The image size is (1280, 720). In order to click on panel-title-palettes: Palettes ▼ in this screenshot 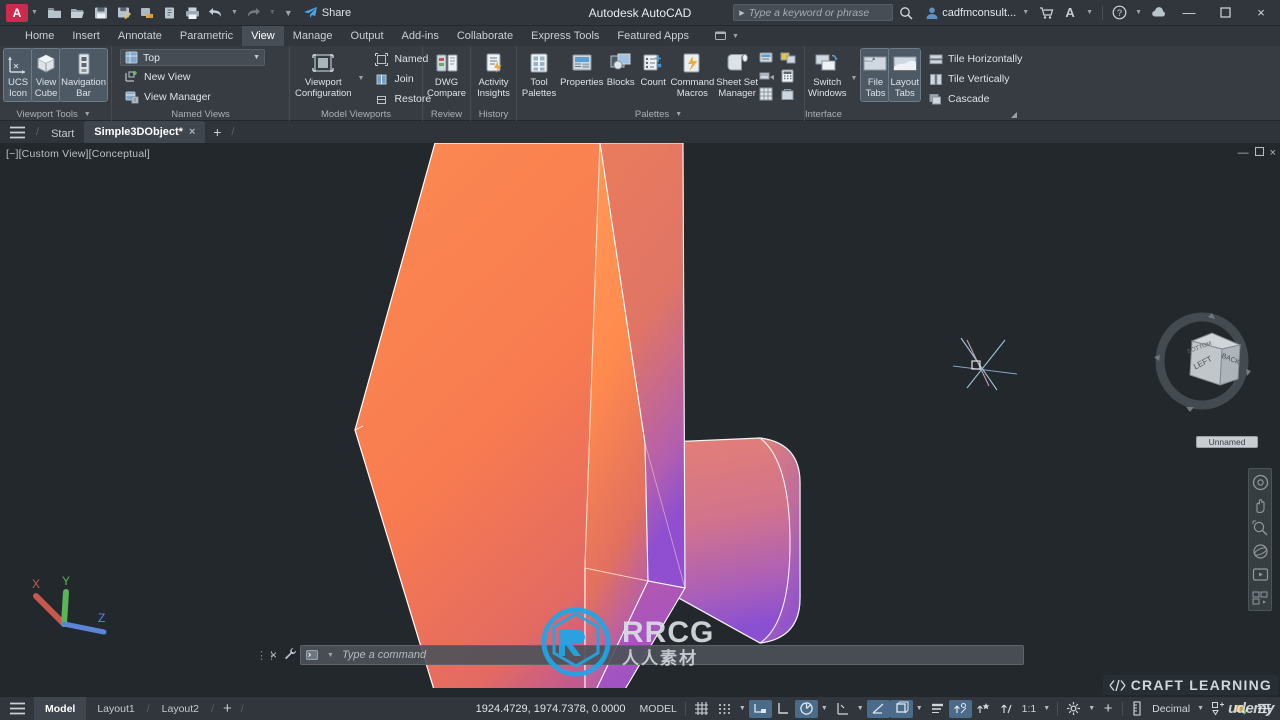, I will do `click(660, 114)`.